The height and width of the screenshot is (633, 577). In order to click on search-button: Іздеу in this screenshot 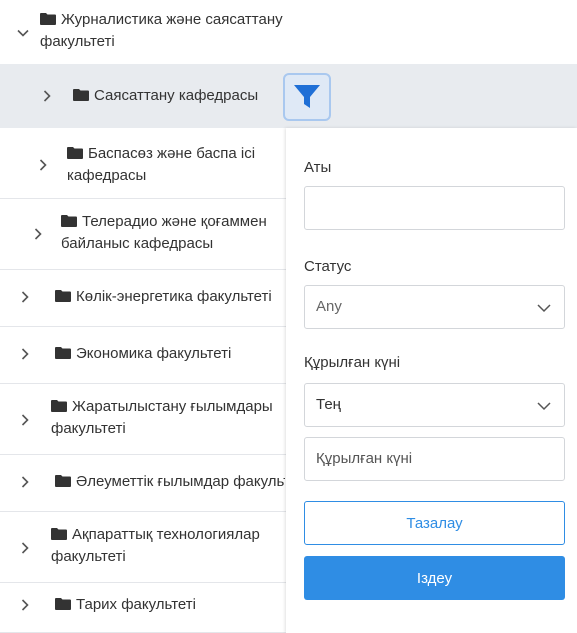, I will do `click(434, 578)`.